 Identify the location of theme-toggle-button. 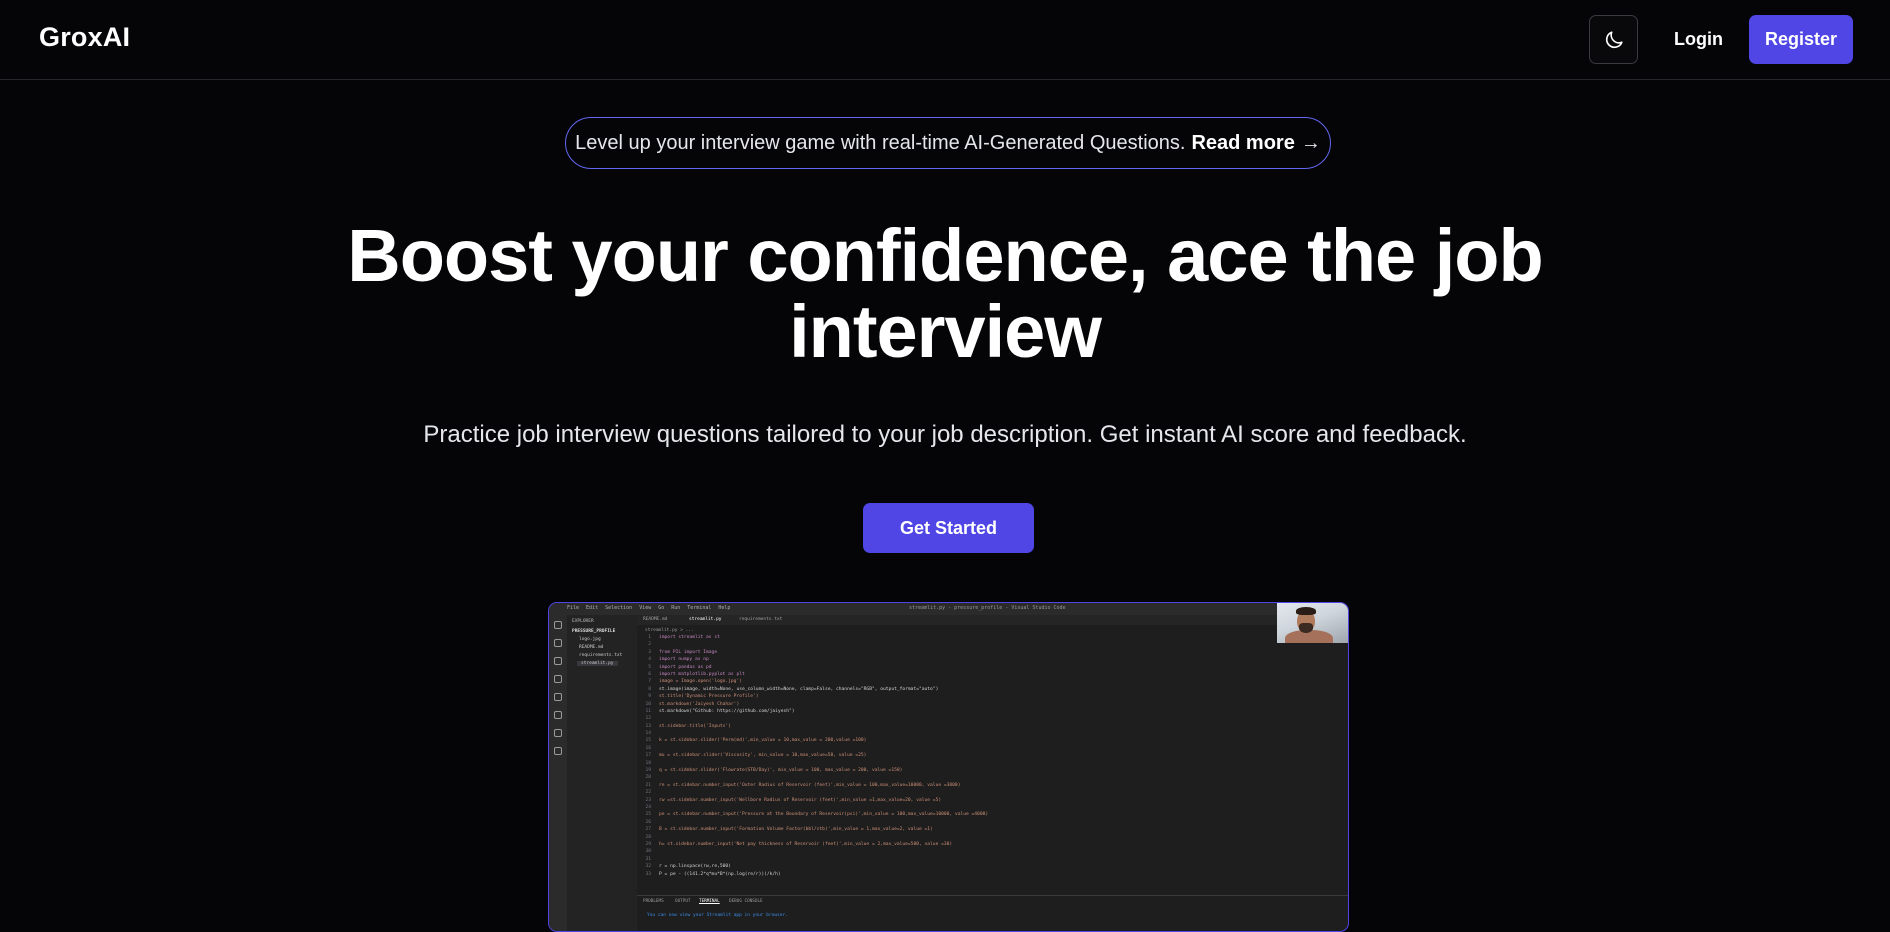
(1613, 39).